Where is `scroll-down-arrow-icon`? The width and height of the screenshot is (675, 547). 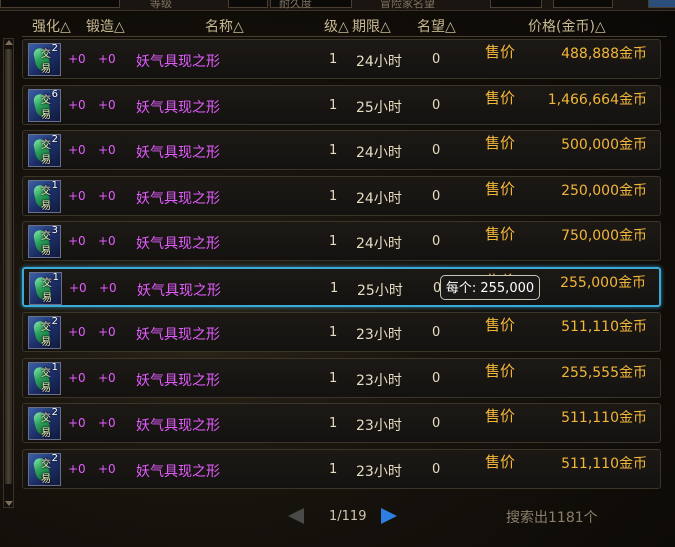
scroll-down-arrow-icon is located at coordinates (9, 503).